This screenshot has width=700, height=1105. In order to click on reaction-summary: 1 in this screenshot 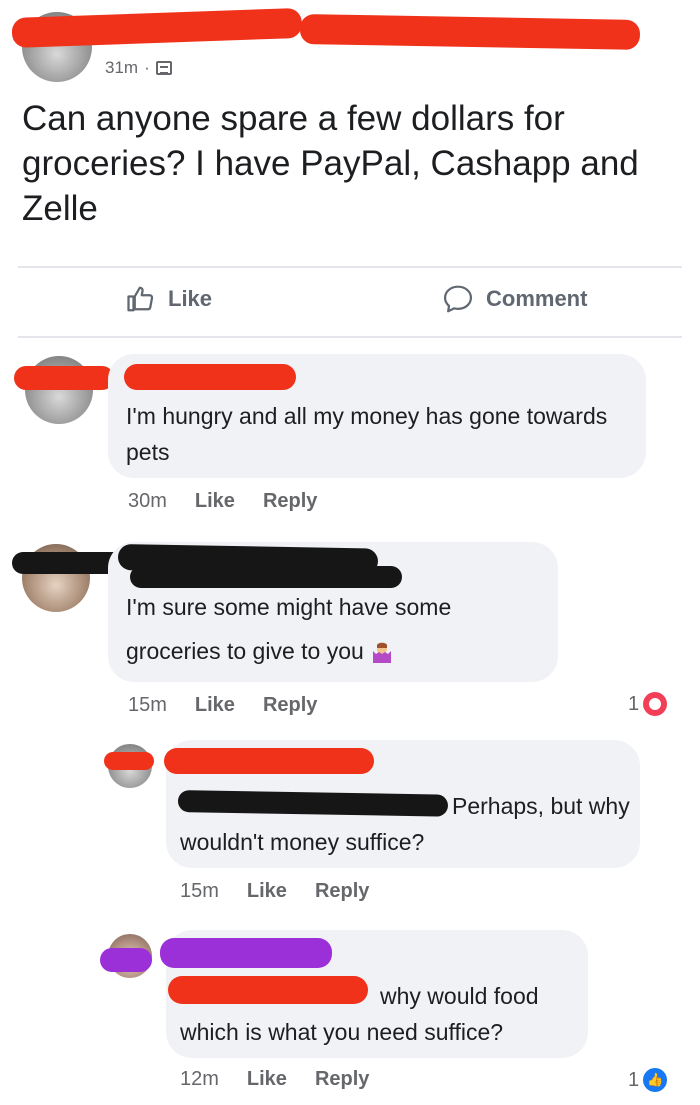, I will do `click(648, 704)`.